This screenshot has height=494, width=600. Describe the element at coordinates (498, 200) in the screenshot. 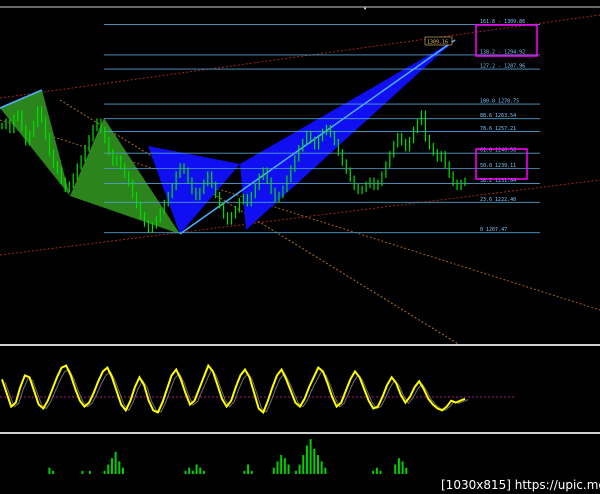

I see `fib-level-label: 23.6 1222.40` at that location.